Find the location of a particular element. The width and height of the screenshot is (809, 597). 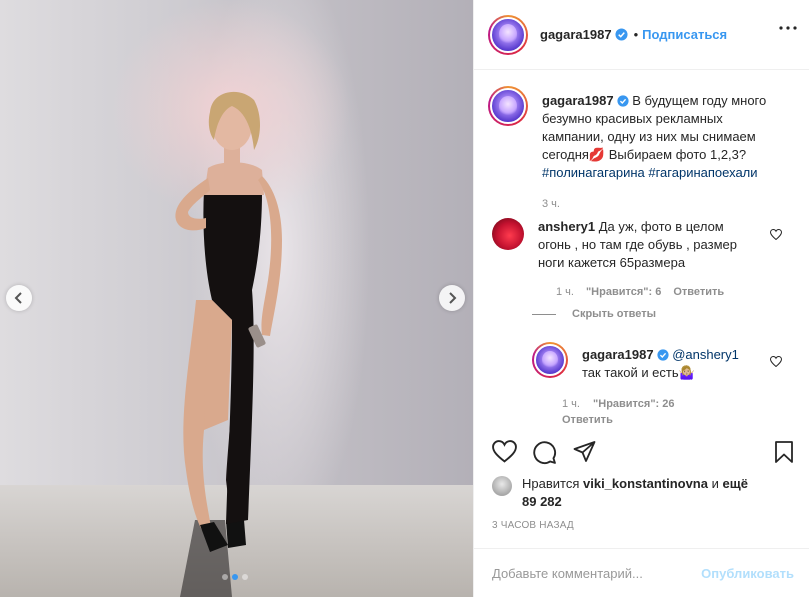

commenter-avatar is located at coordinates (508, 234).